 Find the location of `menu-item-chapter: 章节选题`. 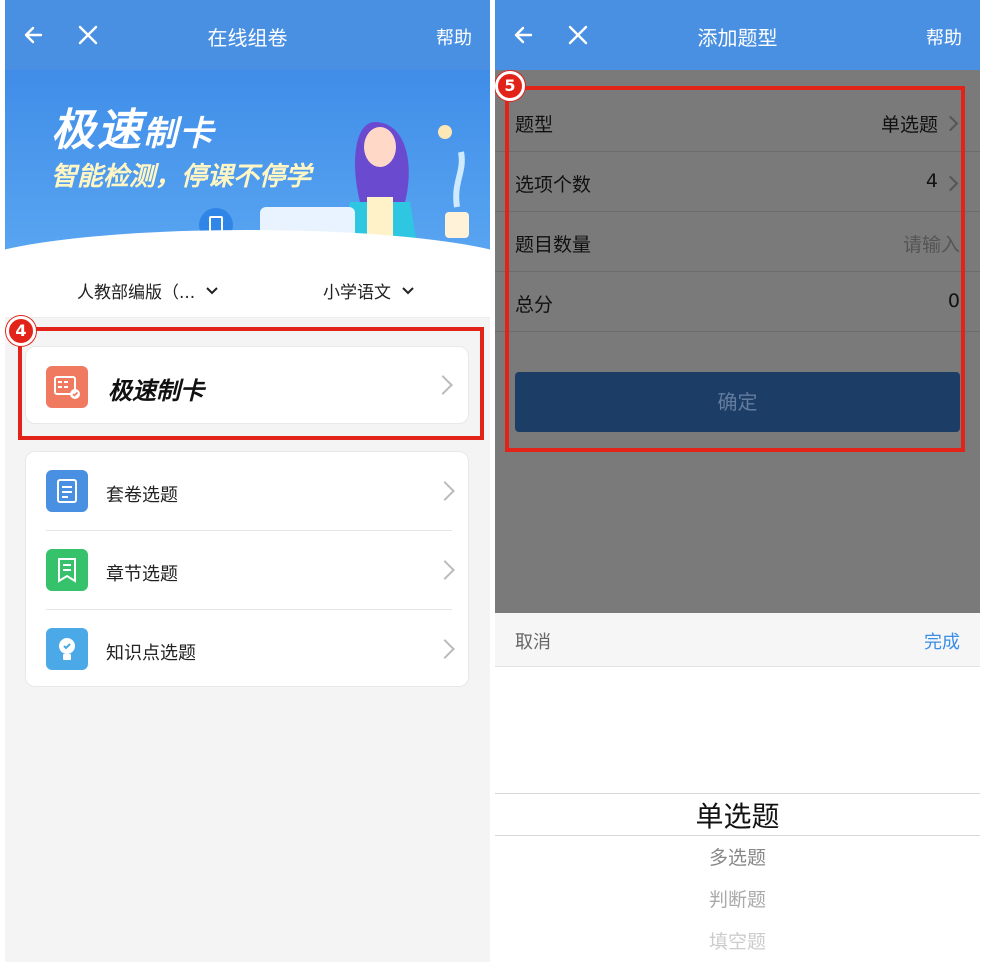

menu-item-chapter: 章节选题 is located at coordinates (248, 570).